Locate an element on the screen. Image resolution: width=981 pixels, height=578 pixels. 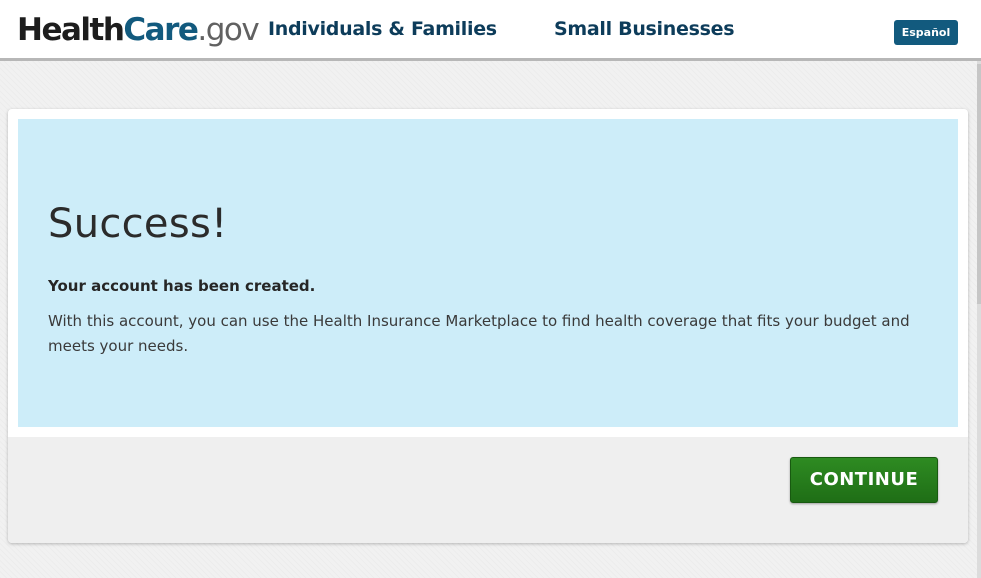
logo-health-text: Health is located at coordinates (71, 30).